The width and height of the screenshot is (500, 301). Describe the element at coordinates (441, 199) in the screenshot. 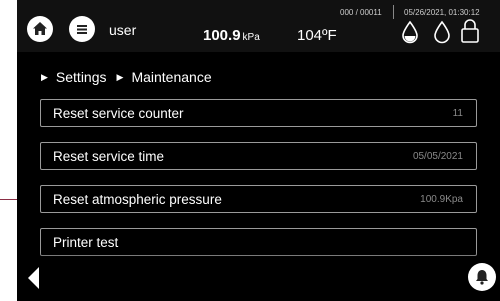

I see `item-value: 100.9Kpa` at that location.